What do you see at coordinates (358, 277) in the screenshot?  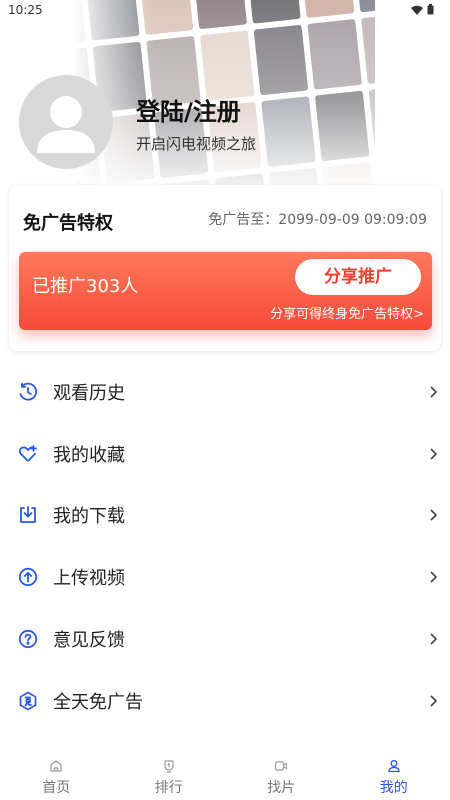 I see `share-promotion-button: 分享推广` at bounding box center [358, 277].